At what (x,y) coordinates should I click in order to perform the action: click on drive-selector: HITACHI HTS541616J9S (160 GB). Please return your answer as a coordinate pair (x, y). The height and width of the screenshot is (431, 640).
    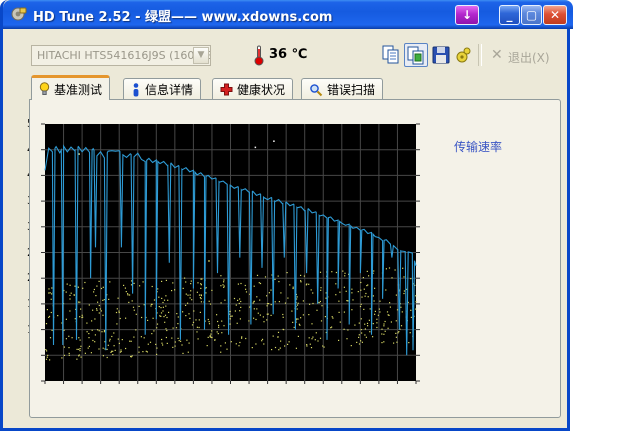
    Looking at the image, I should click on (121, 55).